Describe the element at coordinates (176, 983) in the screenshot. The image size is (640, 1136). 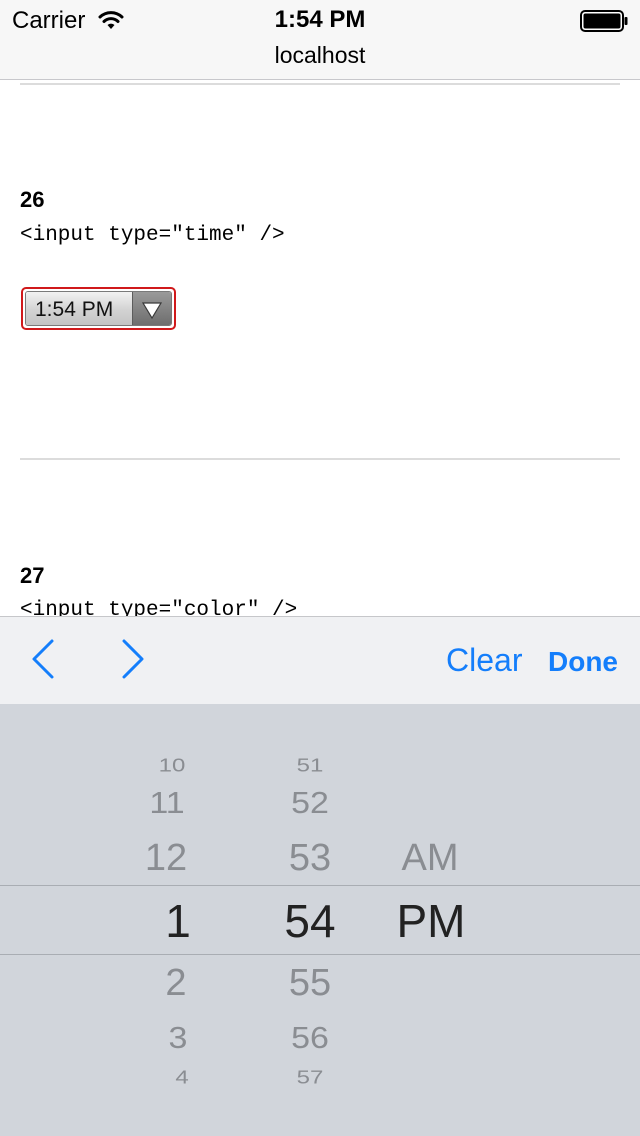
I see `picker-option: 2` at that location.